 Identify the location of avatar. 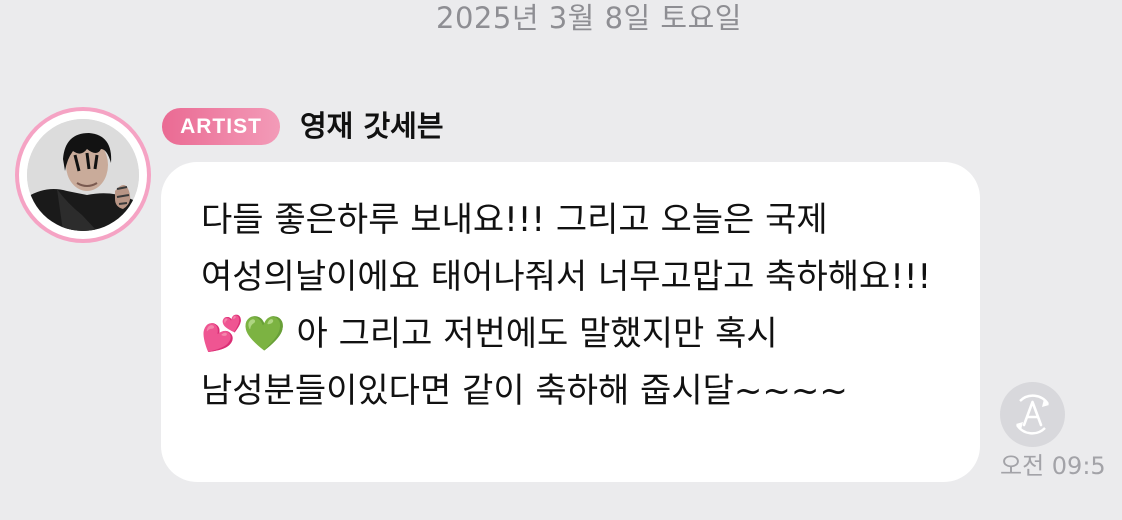
(83, 175).